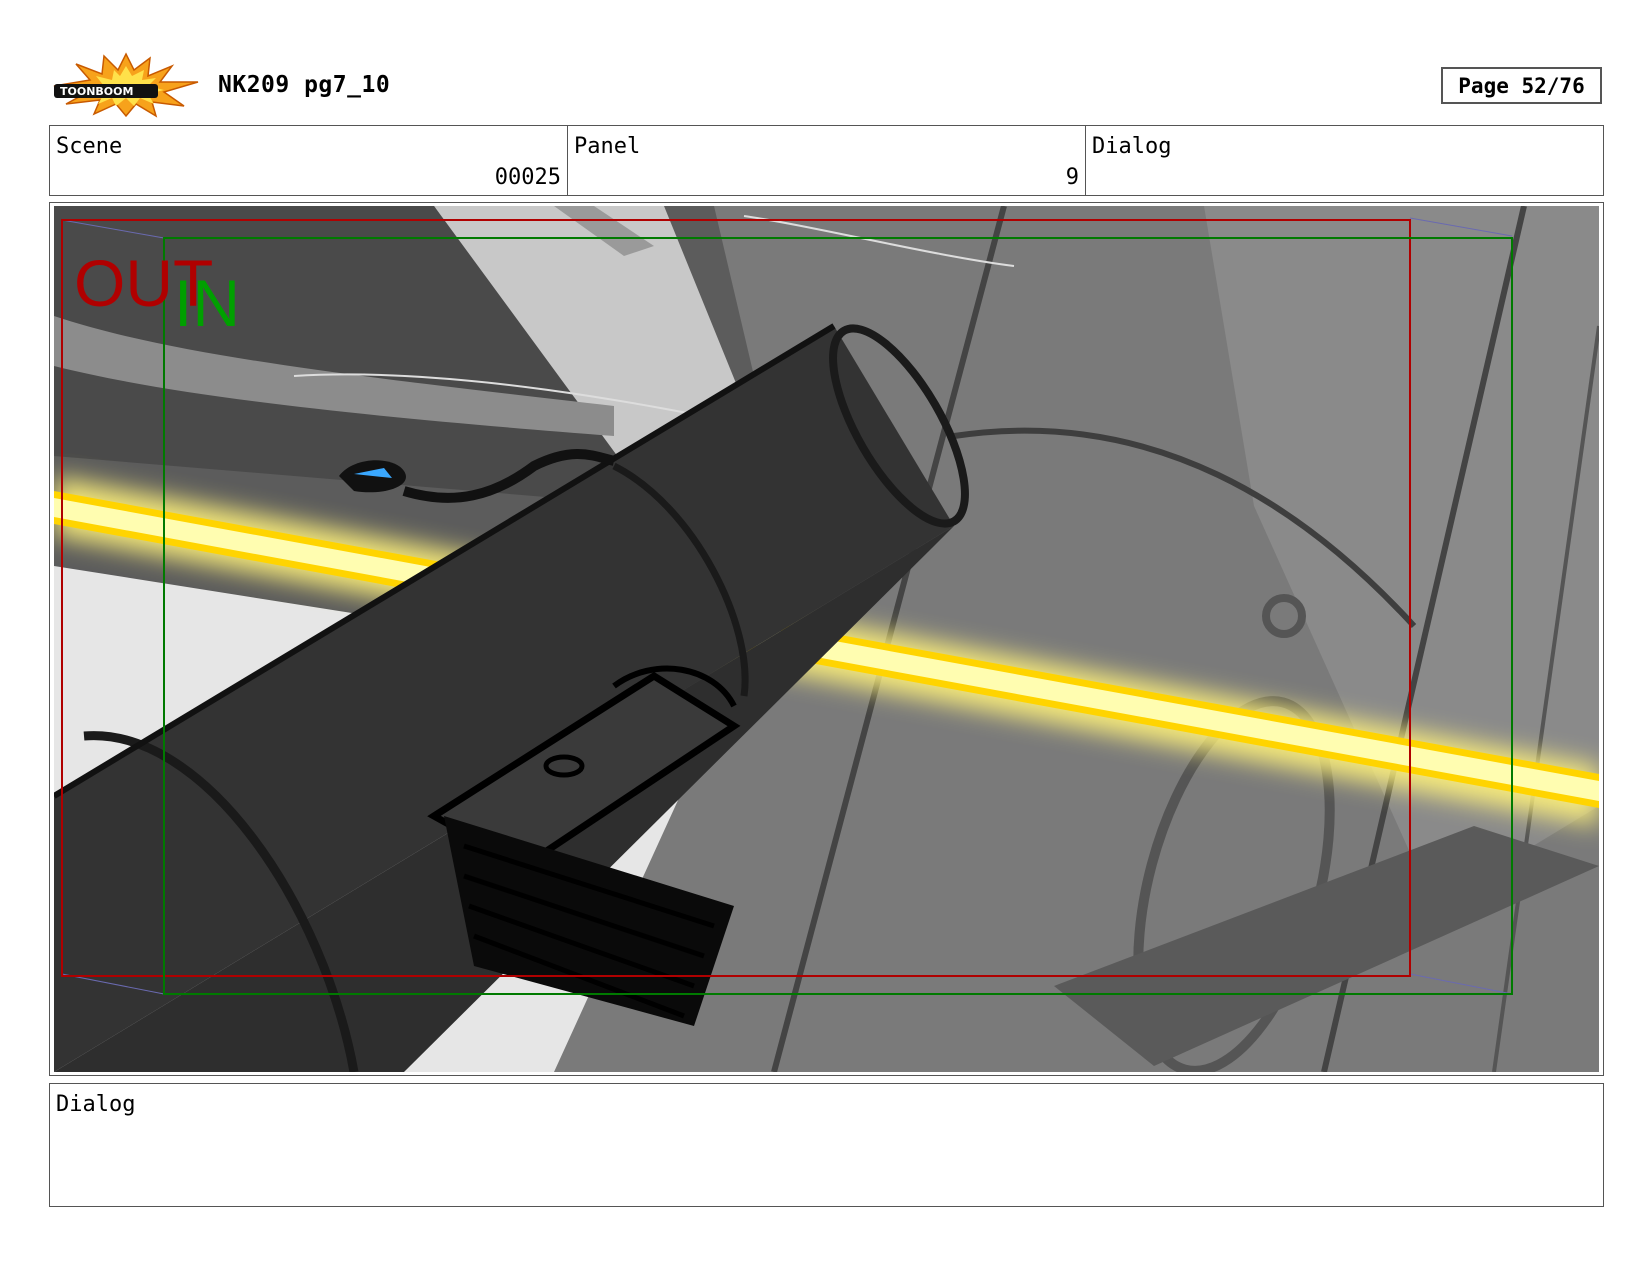 The height and width of the screenshot is (1276, 1648). I want to click on info-table: Scene 00025 Panel 9 Dialog, so click(826, 160).